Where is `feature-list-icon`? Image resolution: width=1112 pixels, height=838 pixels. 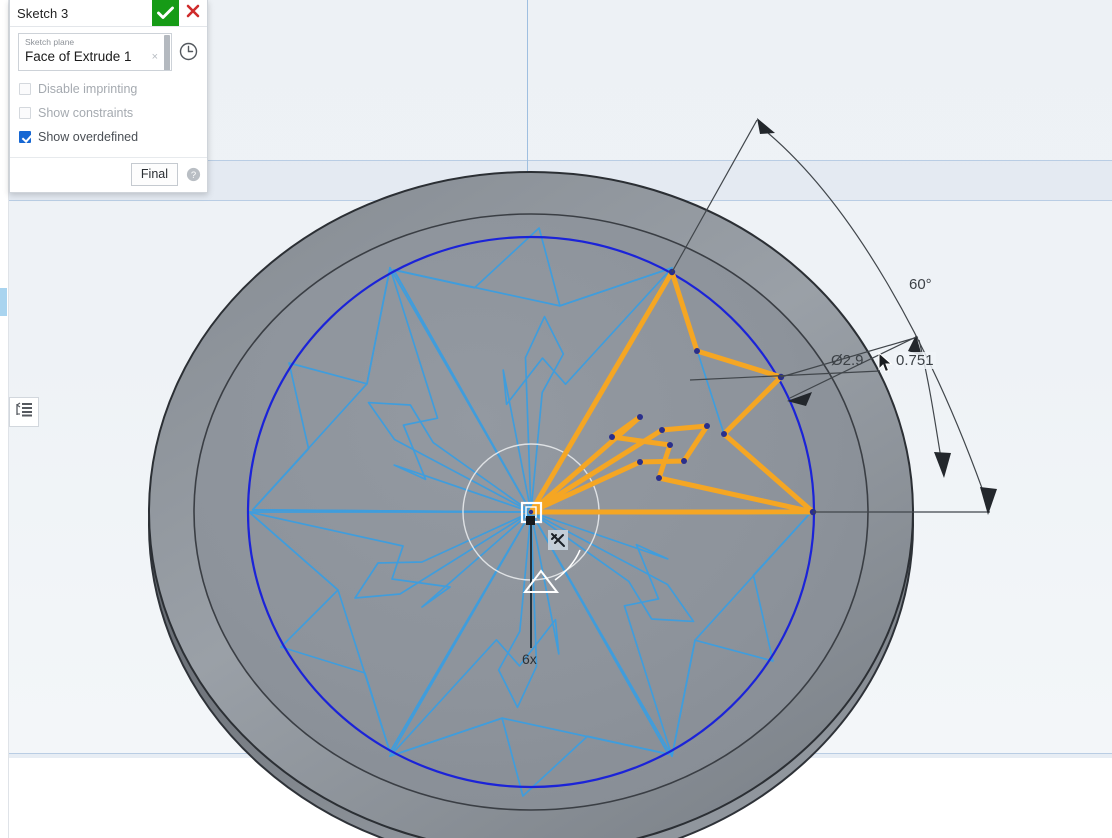 feature-list-icon is located at coordinates (24, 412).